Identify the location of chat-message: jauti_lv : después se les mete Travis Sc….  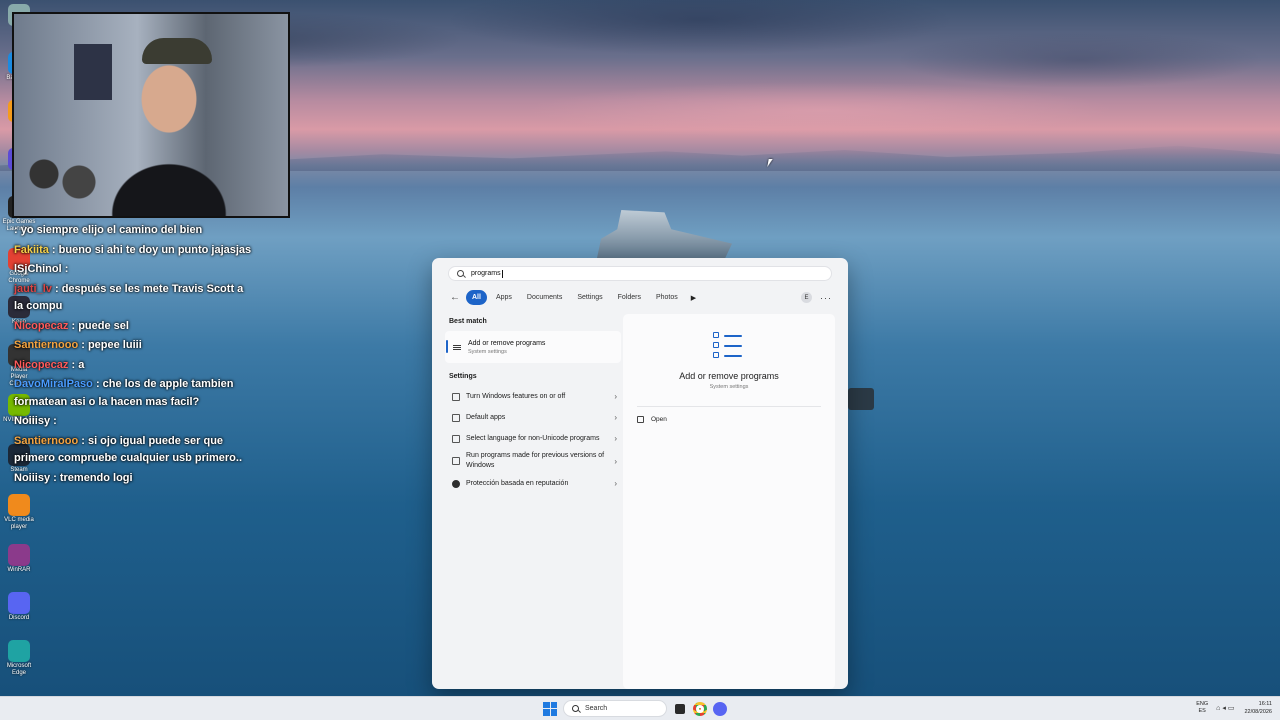
(134, 298).